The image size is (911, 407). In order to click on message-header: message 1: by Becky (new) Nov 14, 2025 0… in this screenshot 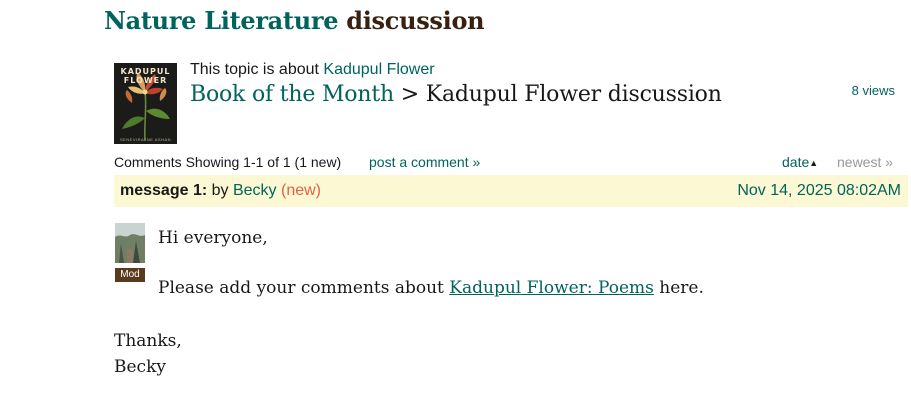, I will do `click(511, 191)`.